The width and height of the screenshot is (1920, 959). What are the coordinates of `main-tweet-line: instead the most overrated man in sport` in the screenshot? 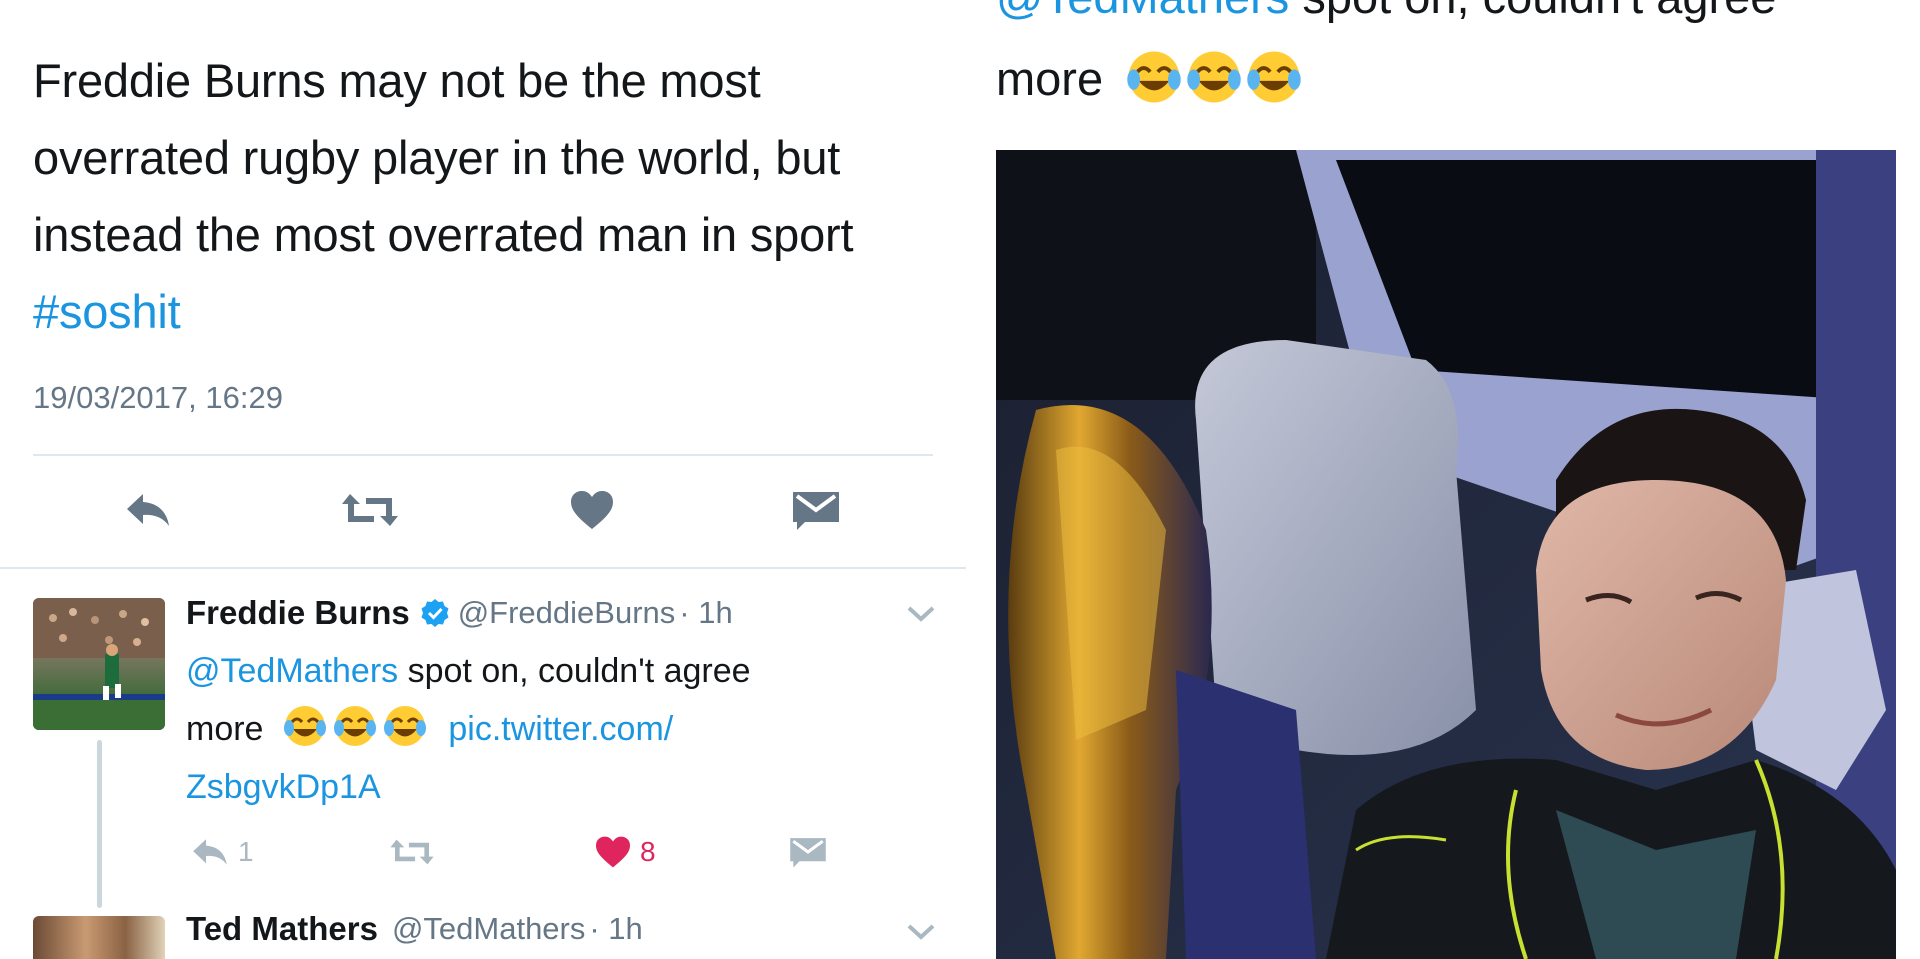 It's located at (443, 234).